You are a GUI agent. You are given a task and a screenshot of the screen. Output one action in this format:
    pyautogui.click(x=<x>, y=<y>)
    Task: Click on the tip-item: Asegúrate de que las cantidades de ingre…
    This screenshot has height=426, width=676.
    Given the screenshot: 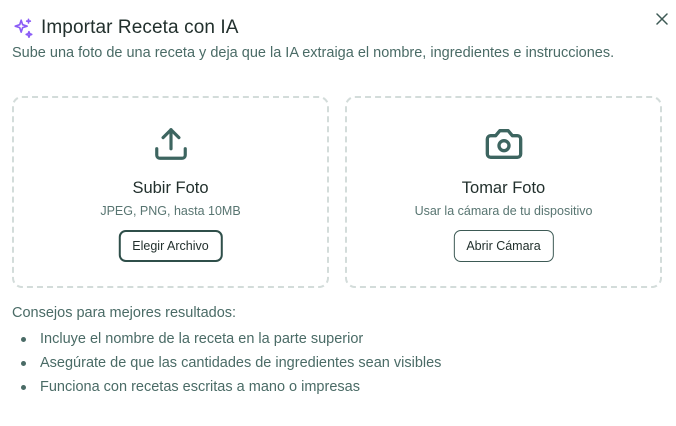 What is the action you would take?
    pyautogui.click(x=226, y=363)
    